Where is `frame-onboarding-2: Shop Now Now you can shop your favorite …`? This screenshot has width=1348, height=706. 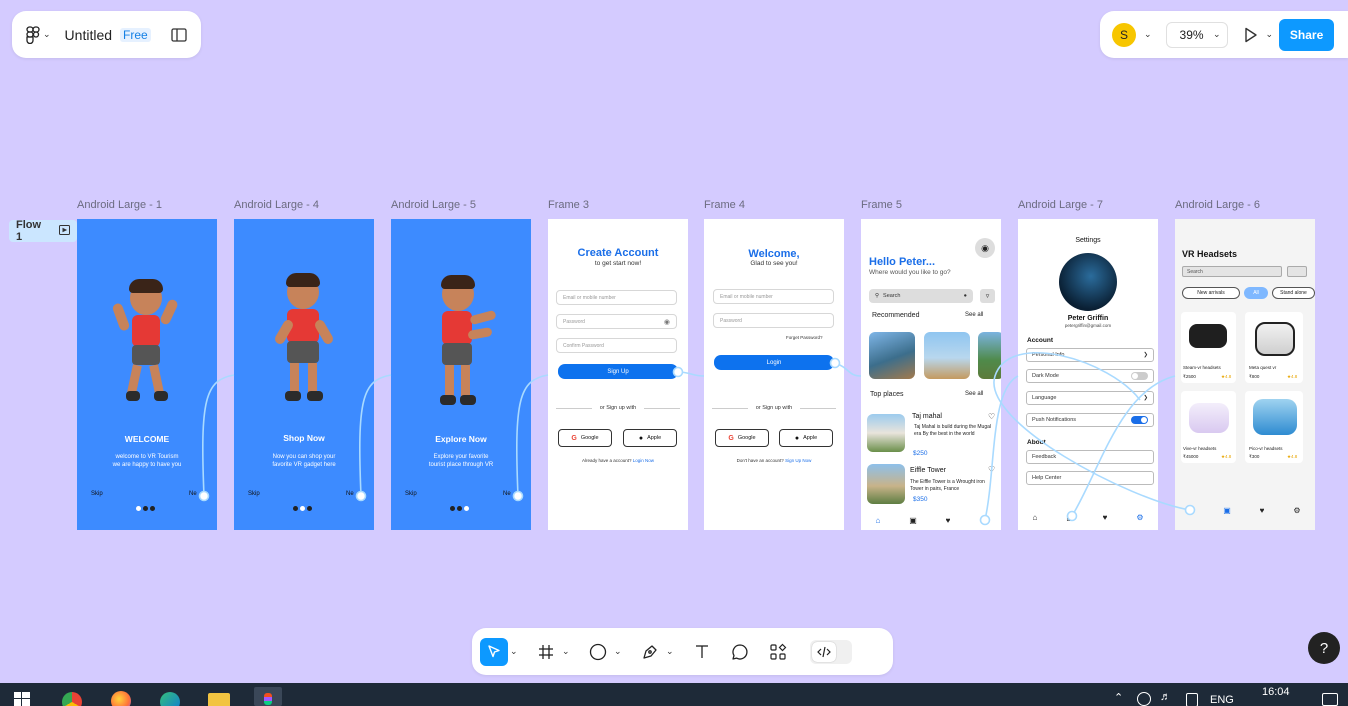 frame-onboarding-2: Shop Now Now you can shop your favorite … is located at coordinates (304, 374).